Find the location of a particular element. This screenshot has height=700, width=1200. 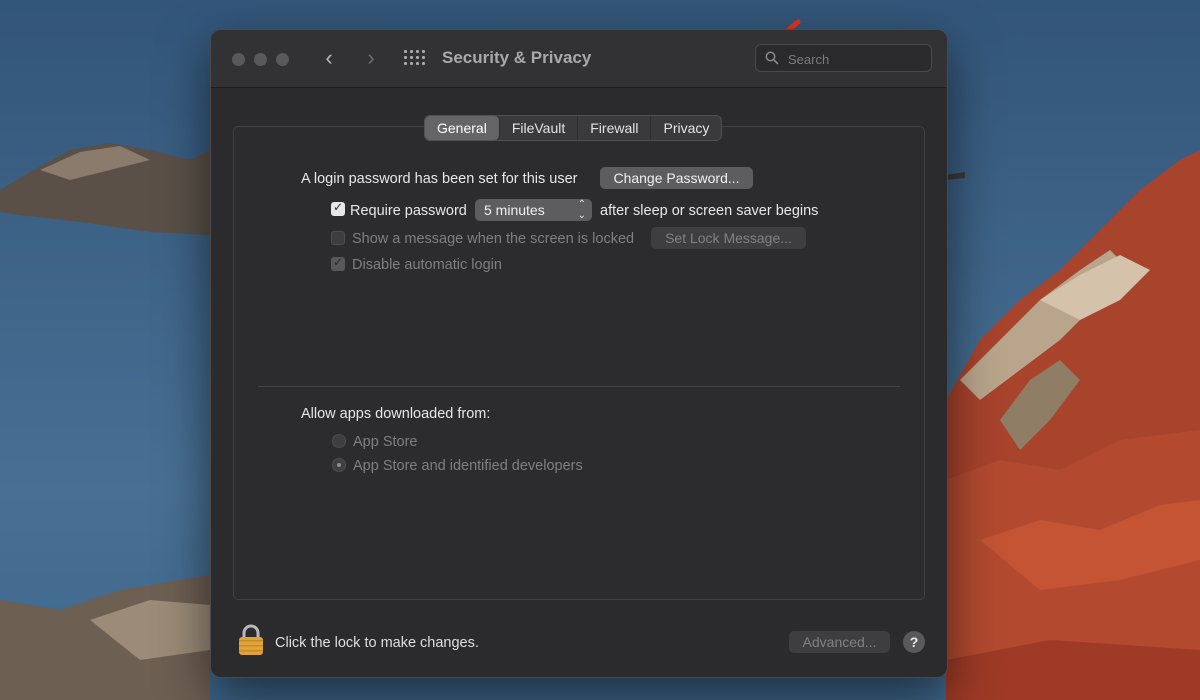

search-icon is located at coordinates (772, 58).